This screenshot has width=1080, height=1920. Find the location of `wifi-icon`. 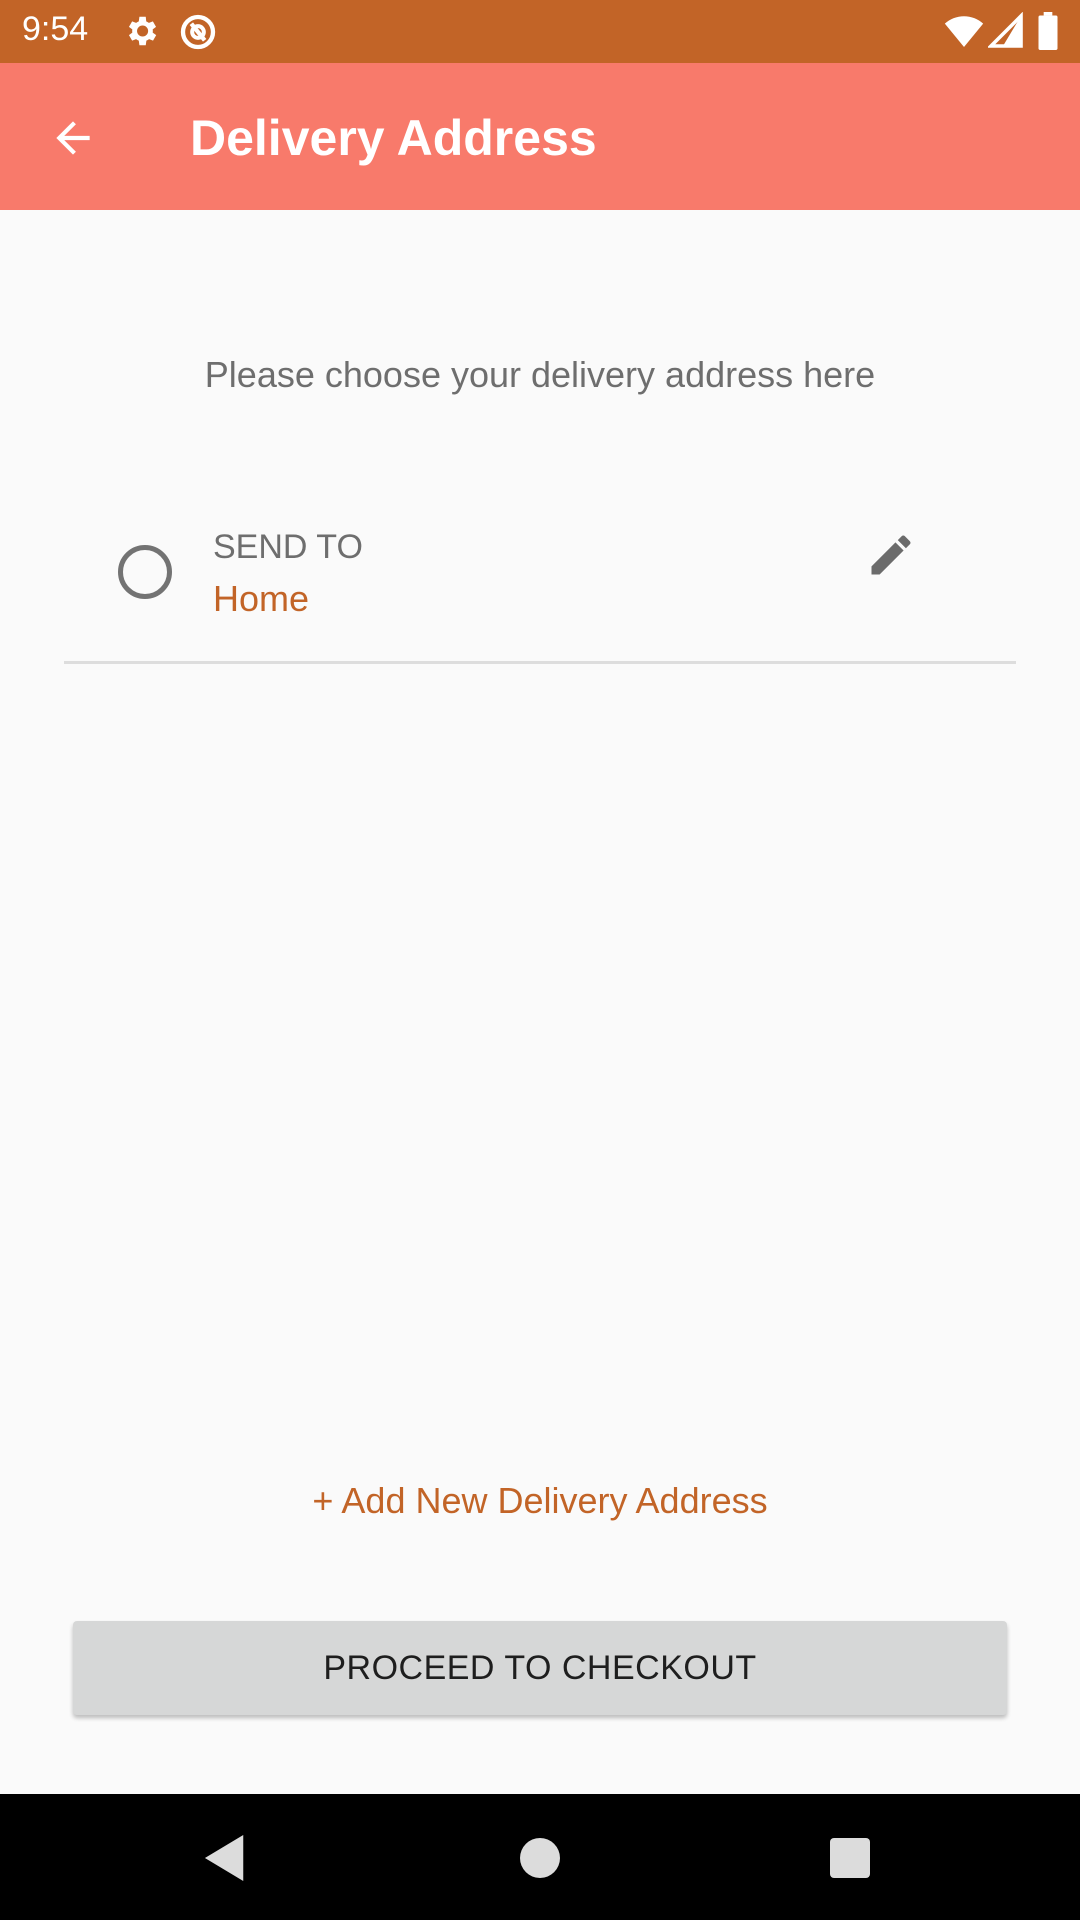

wifi-icon is located at coordinates (964, 34).